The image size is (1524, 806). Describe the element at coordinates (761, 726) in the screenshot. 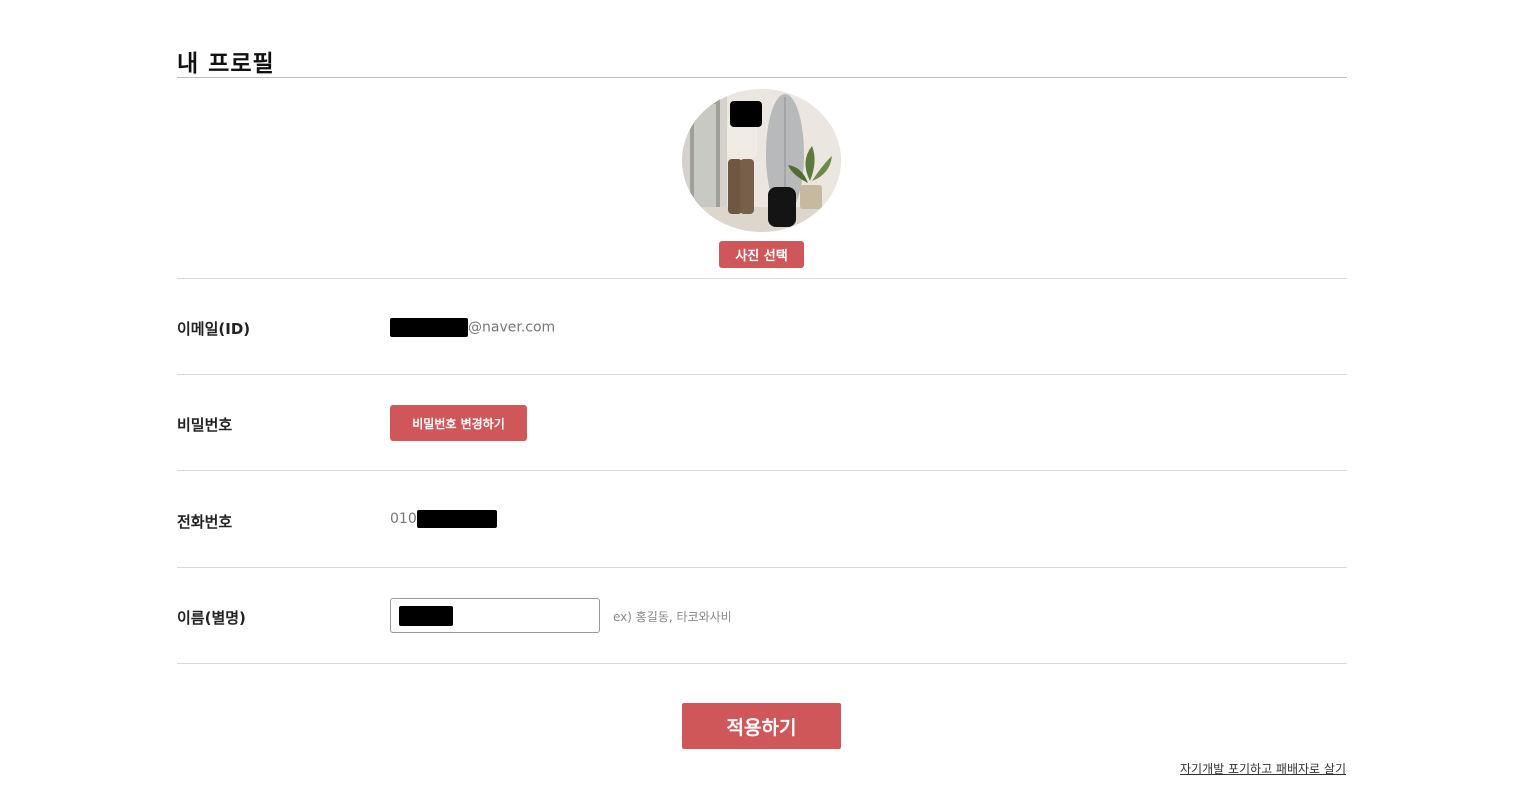

I see `apply-button: 적용하기` at that location.